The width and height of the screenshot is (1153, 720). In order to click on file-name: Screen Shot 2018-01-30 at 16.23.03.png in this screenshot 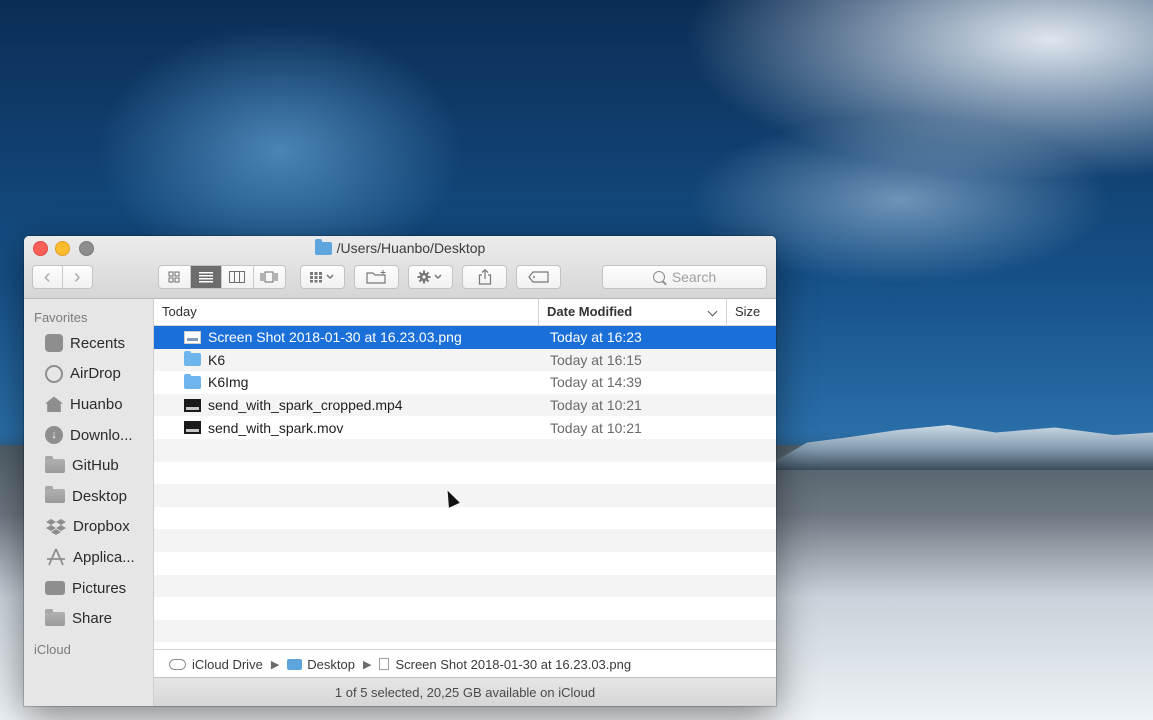, I will do `click(335, 337)`.